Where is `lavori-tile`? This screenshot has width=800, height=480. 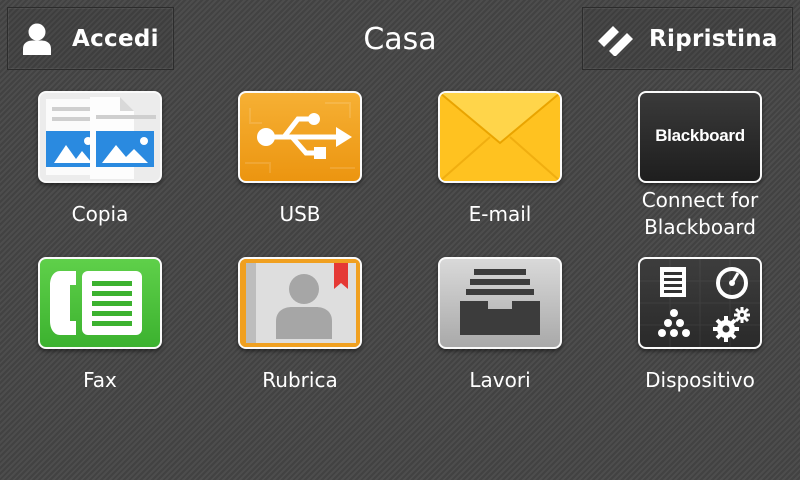
lavori-tile is located at coordinates (500, 303).